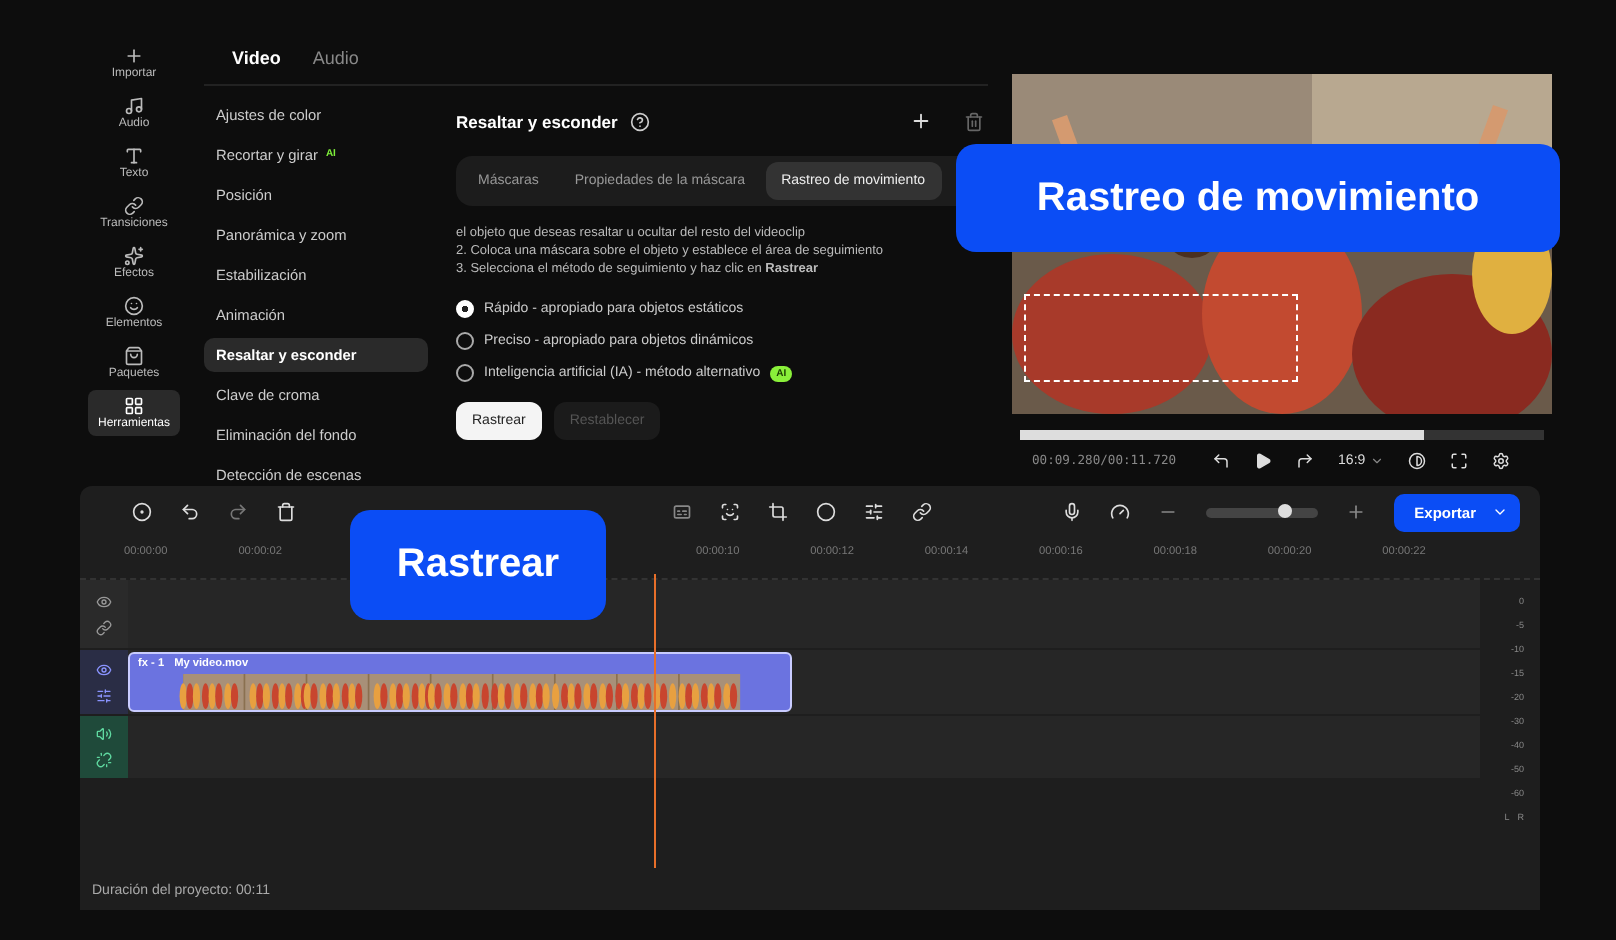 This screenshot has height=940, width=1616. I want to click on crop-icon, so click(778, 512).